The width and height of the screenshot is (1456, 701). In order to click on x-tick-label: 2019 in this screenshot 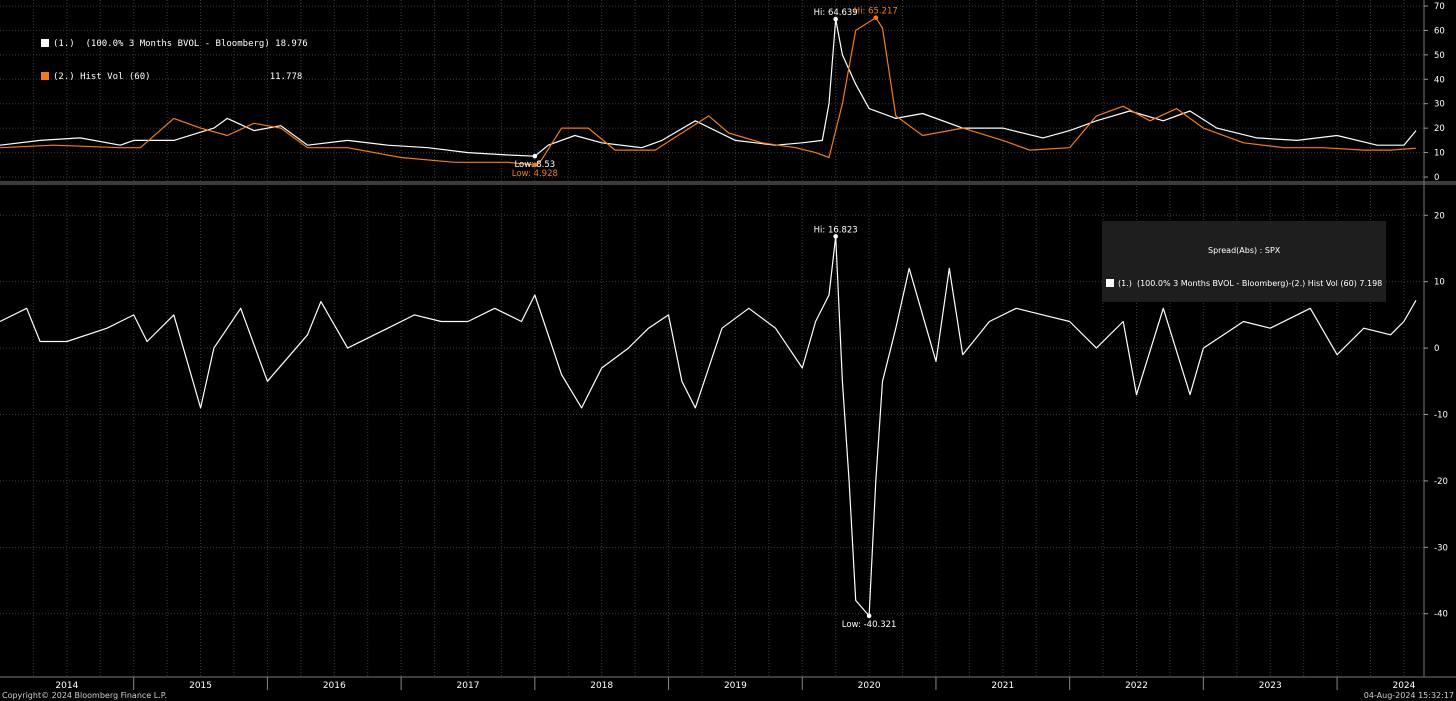, I will do `click(735, 686)`.